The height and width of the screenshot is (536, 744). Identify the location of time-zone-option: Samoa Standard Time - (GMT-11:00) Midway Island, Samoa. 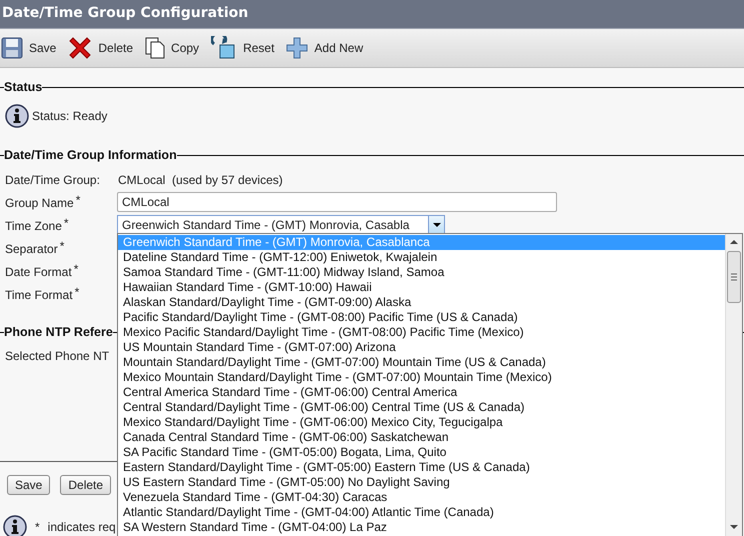
(421, 272).